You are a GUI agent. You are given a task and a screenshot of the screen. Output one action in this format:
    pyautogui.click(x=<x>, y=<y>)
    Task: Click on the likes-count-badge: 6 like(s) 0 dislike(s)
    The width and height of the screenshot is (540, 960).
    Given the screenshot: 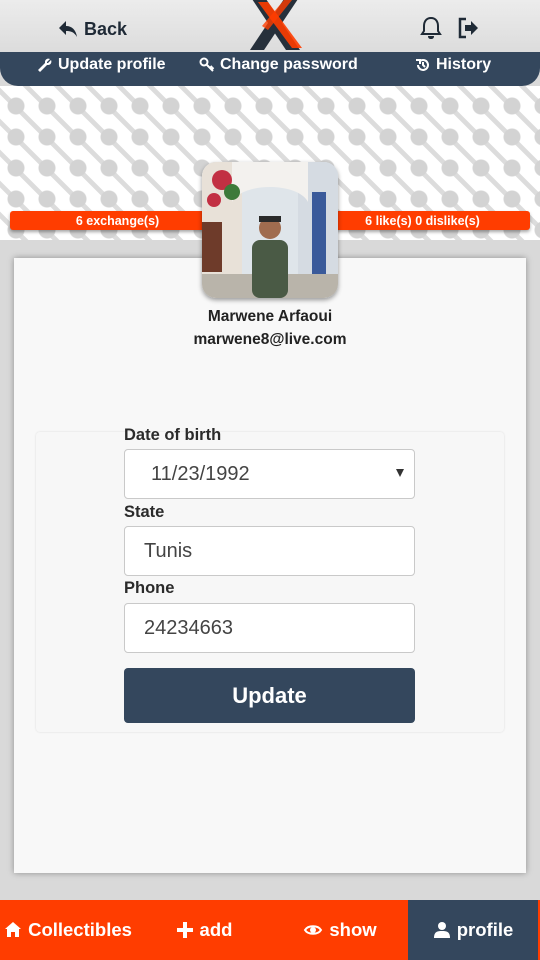 What is the action you would take?
    pyautogui.click(x=422, y=220)
    